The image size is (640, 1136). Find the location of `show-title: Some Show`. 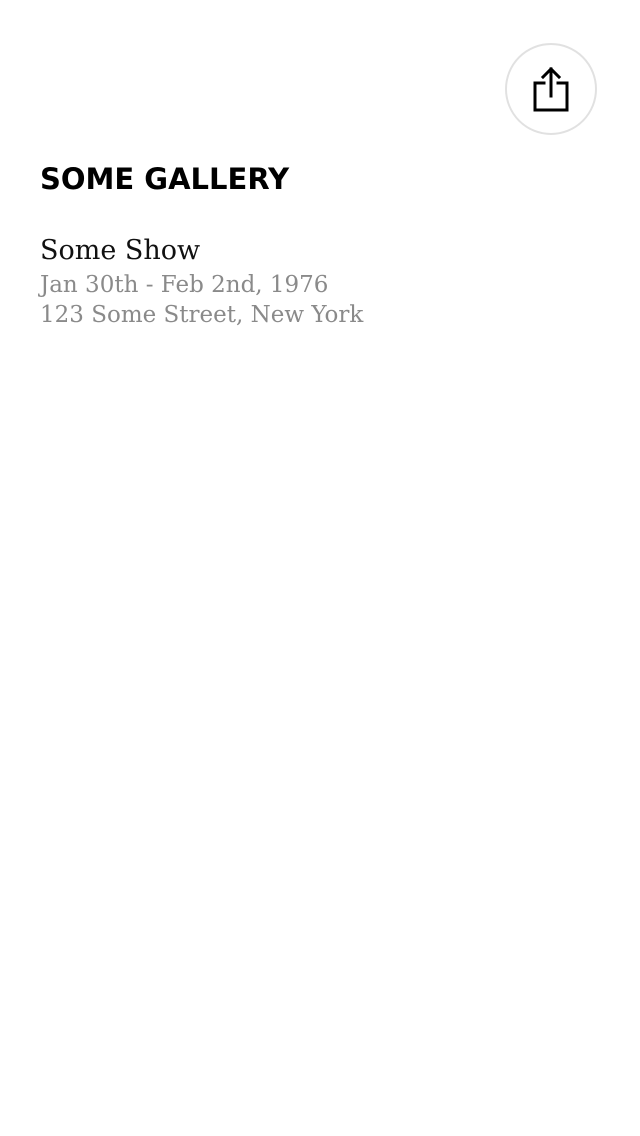

show-title: Some Show is located at coordinates (201, 251).